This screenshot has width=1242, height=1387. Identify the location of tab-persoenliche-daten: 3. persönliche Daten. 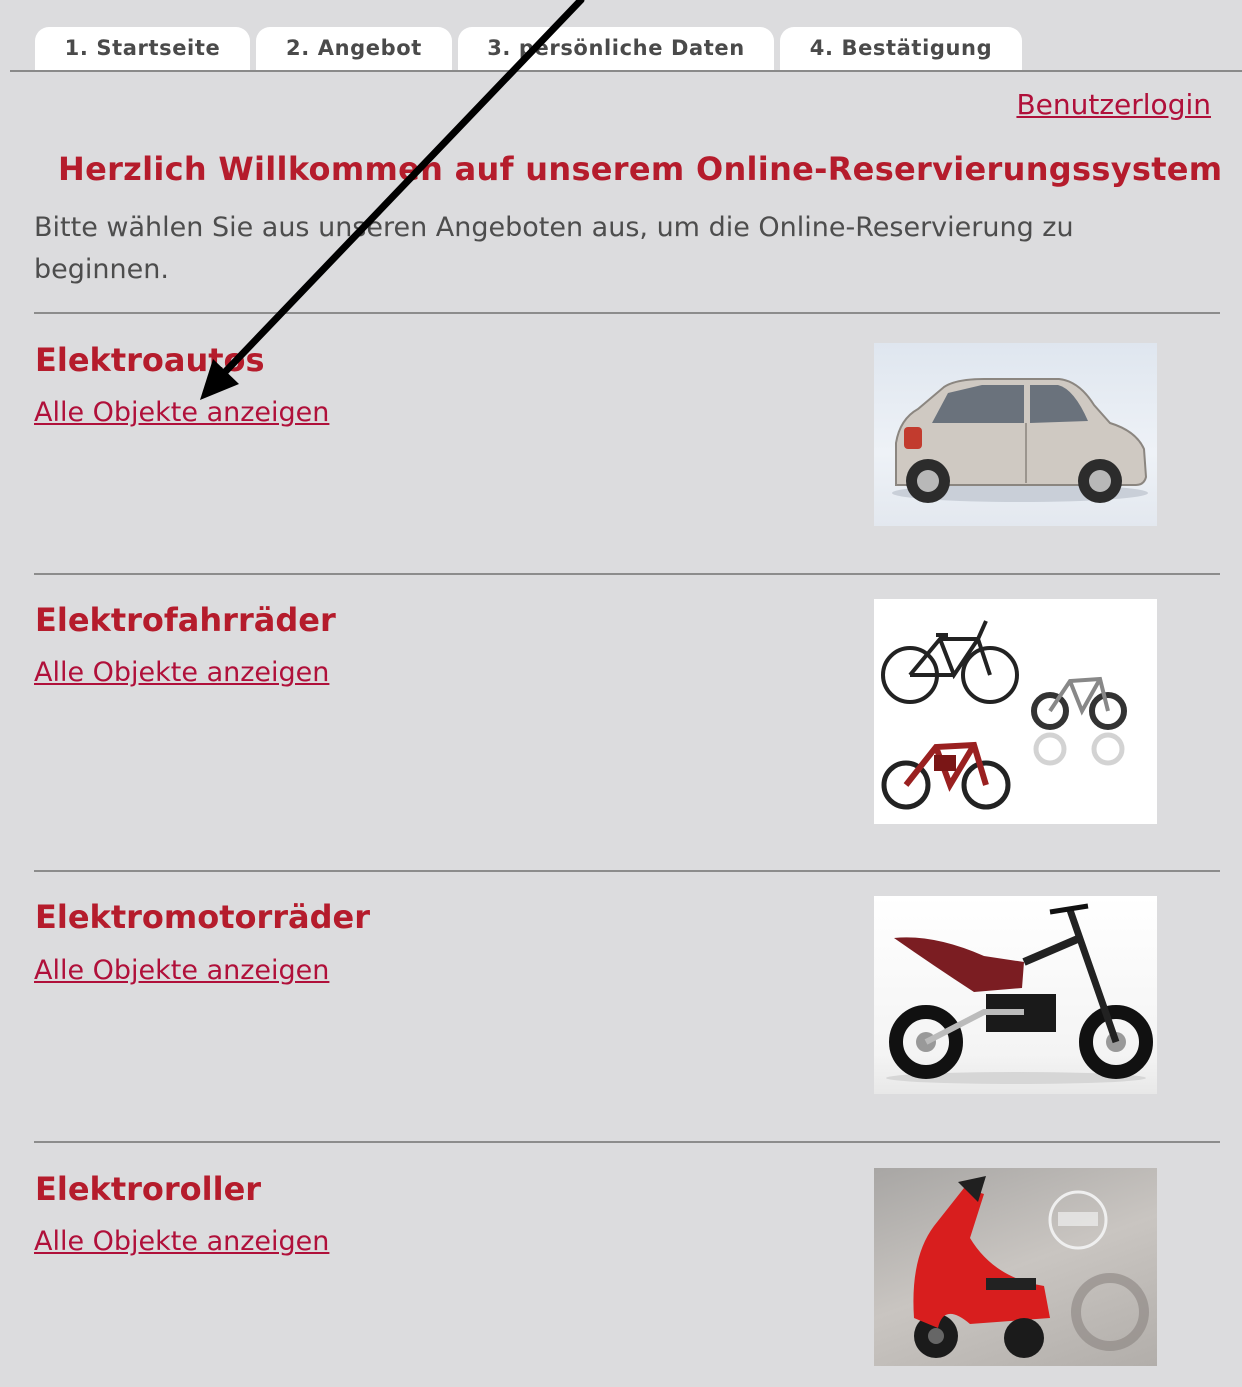
(616, 48).